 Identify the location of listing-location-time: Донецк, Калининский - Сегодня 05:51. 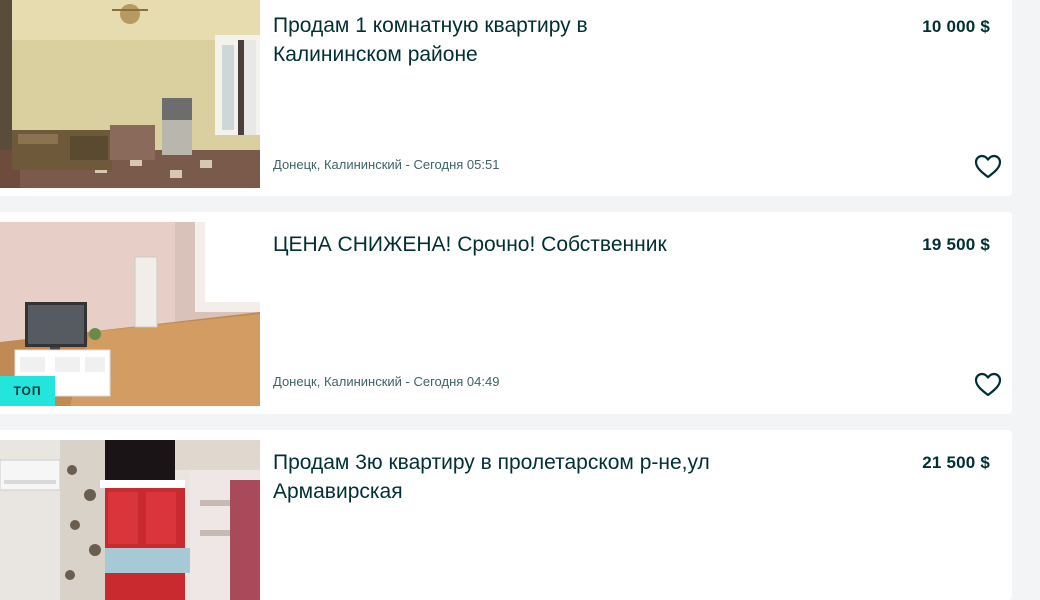
(386, 164).